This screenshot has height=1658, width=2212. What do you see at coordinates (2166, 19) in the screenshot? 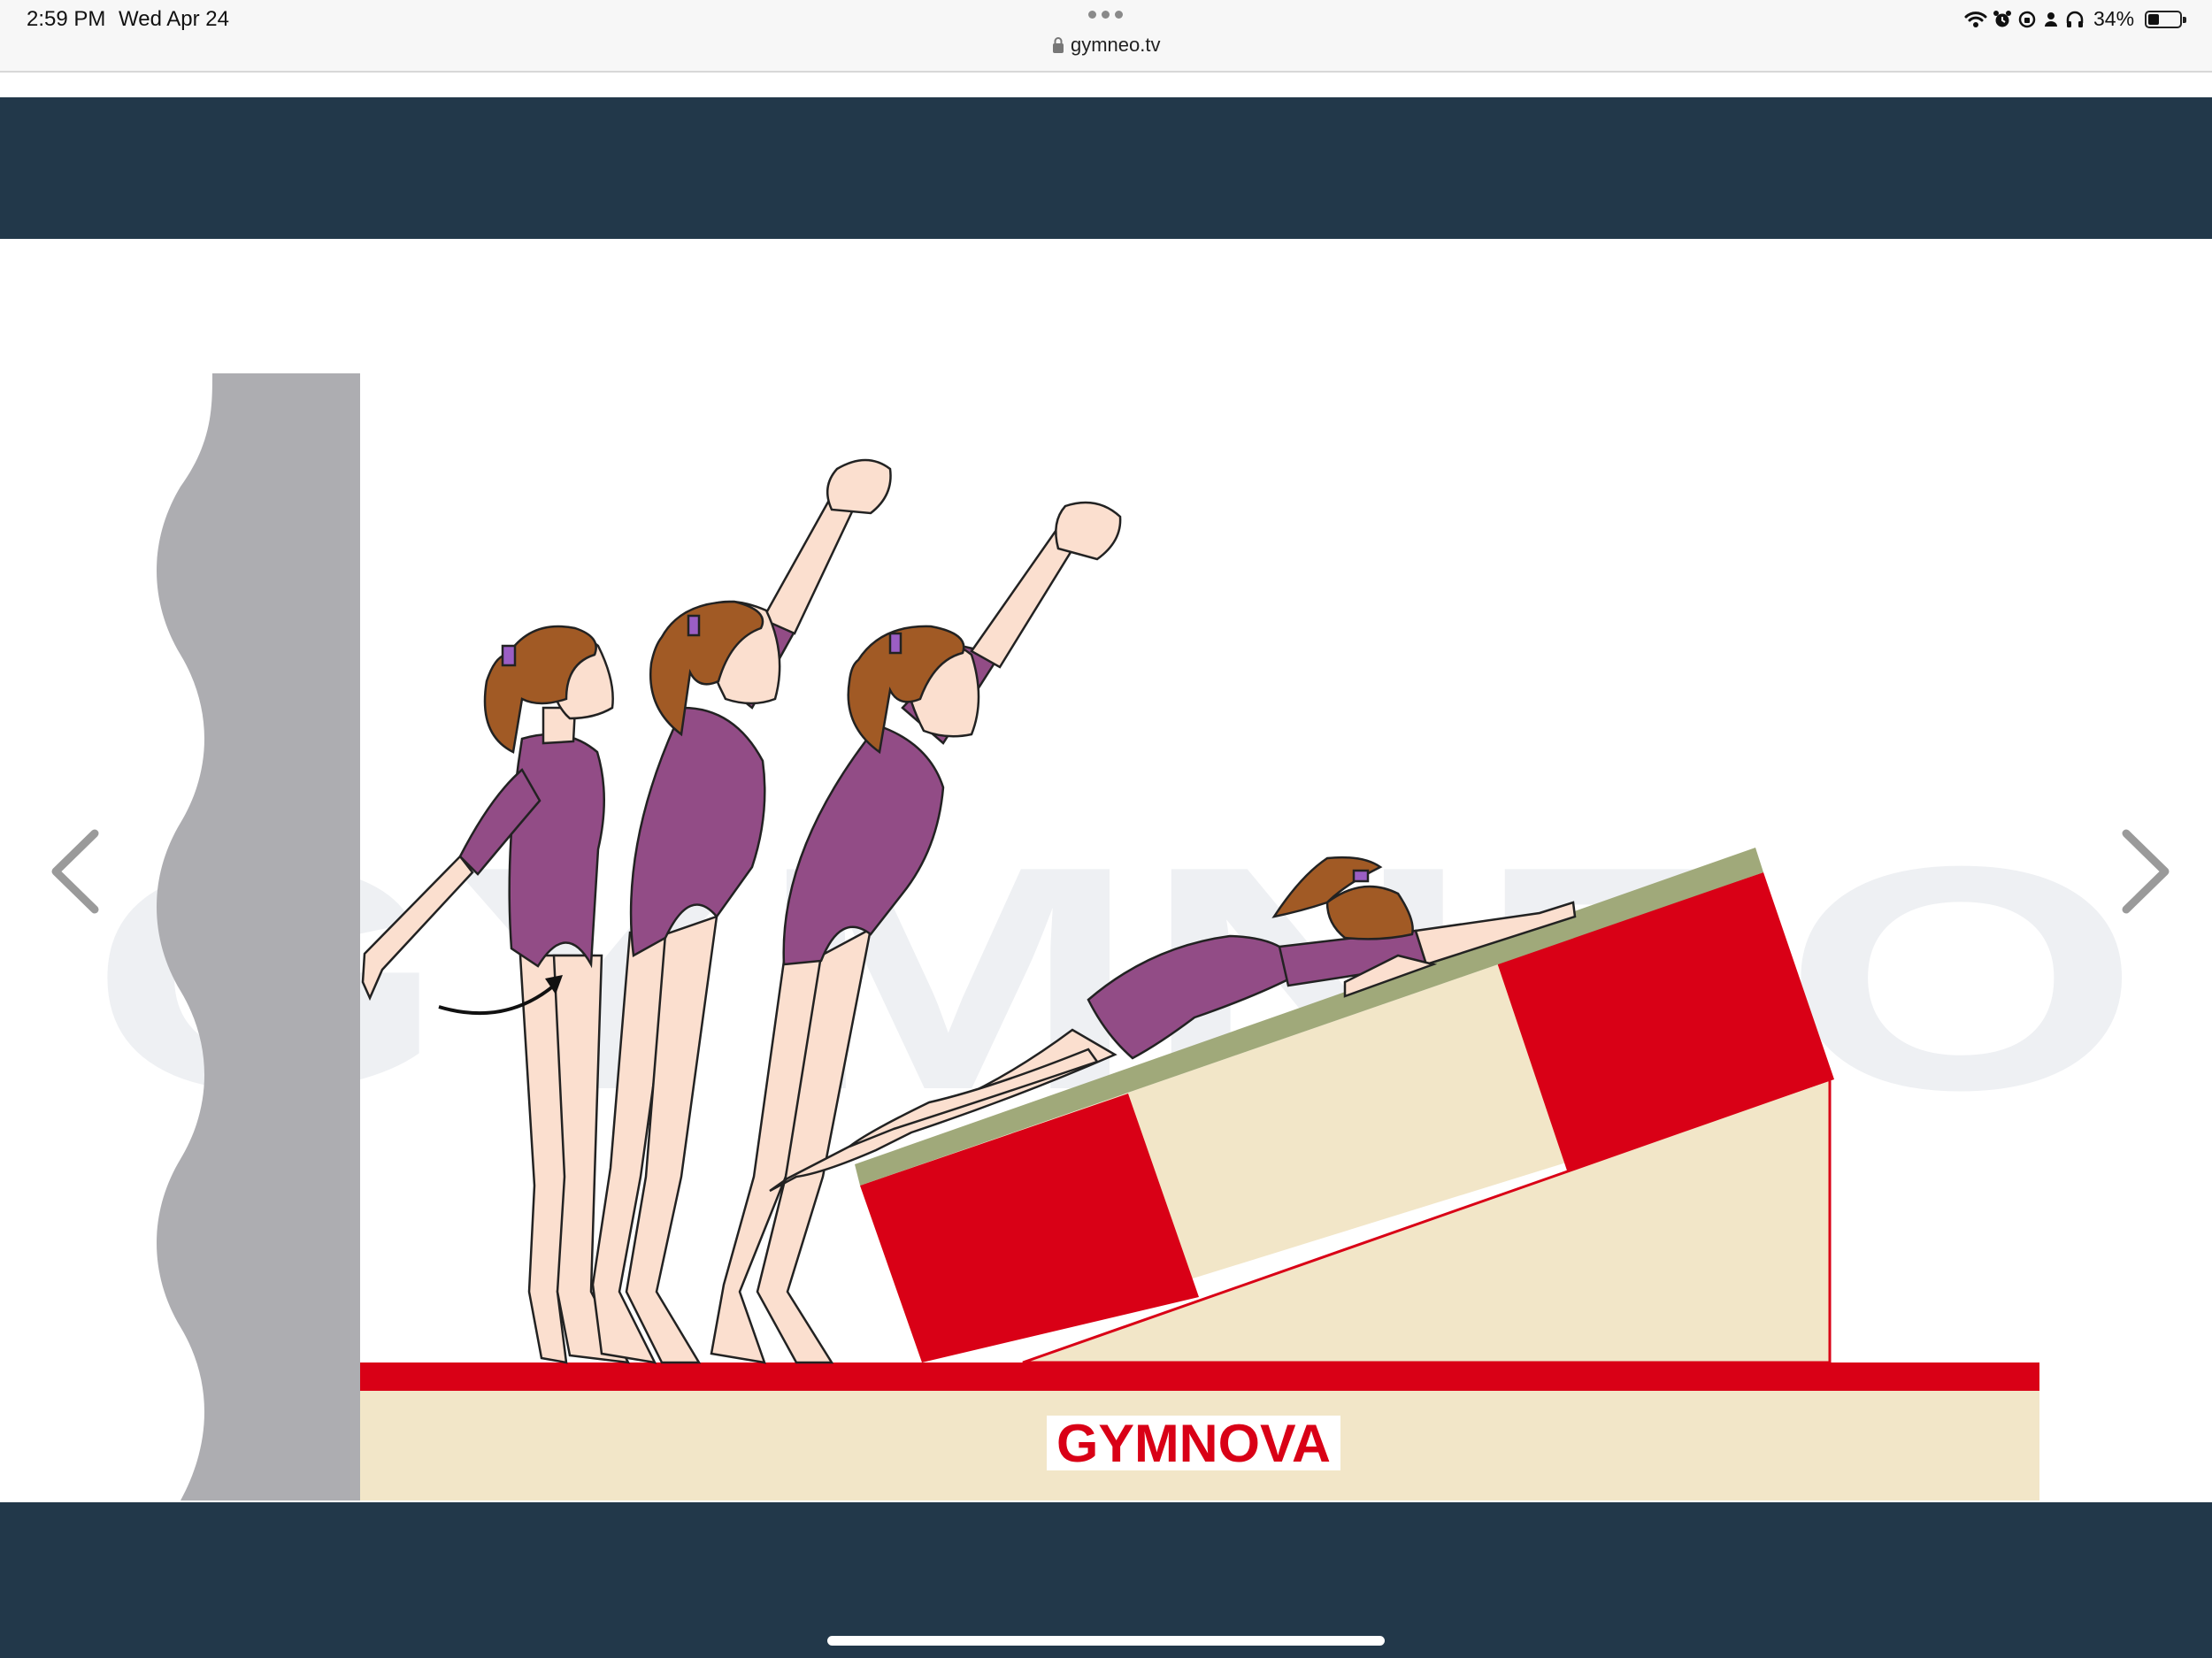
I see `battery-icon` at bounding box center [2166, 19].